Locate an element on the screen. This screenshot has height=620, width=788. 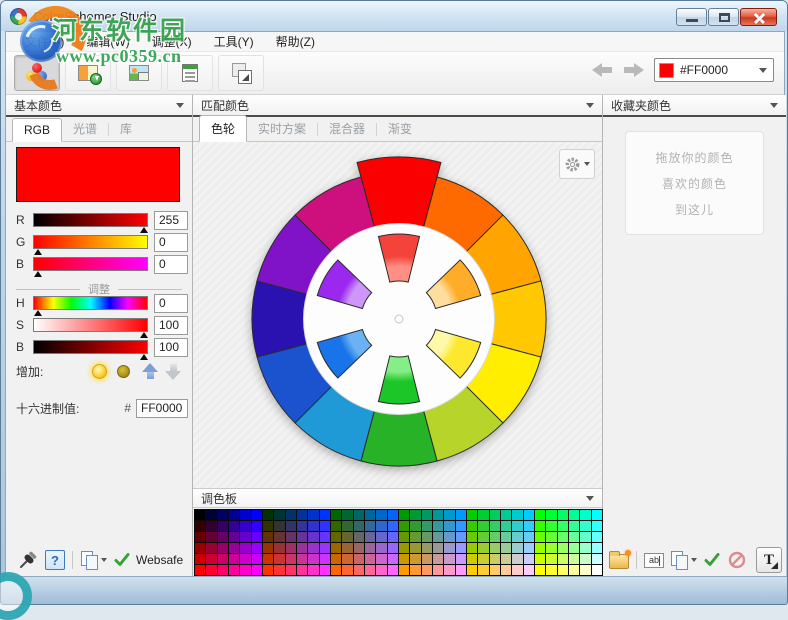
rename-icon: ab is located at coordinates (654, 560).